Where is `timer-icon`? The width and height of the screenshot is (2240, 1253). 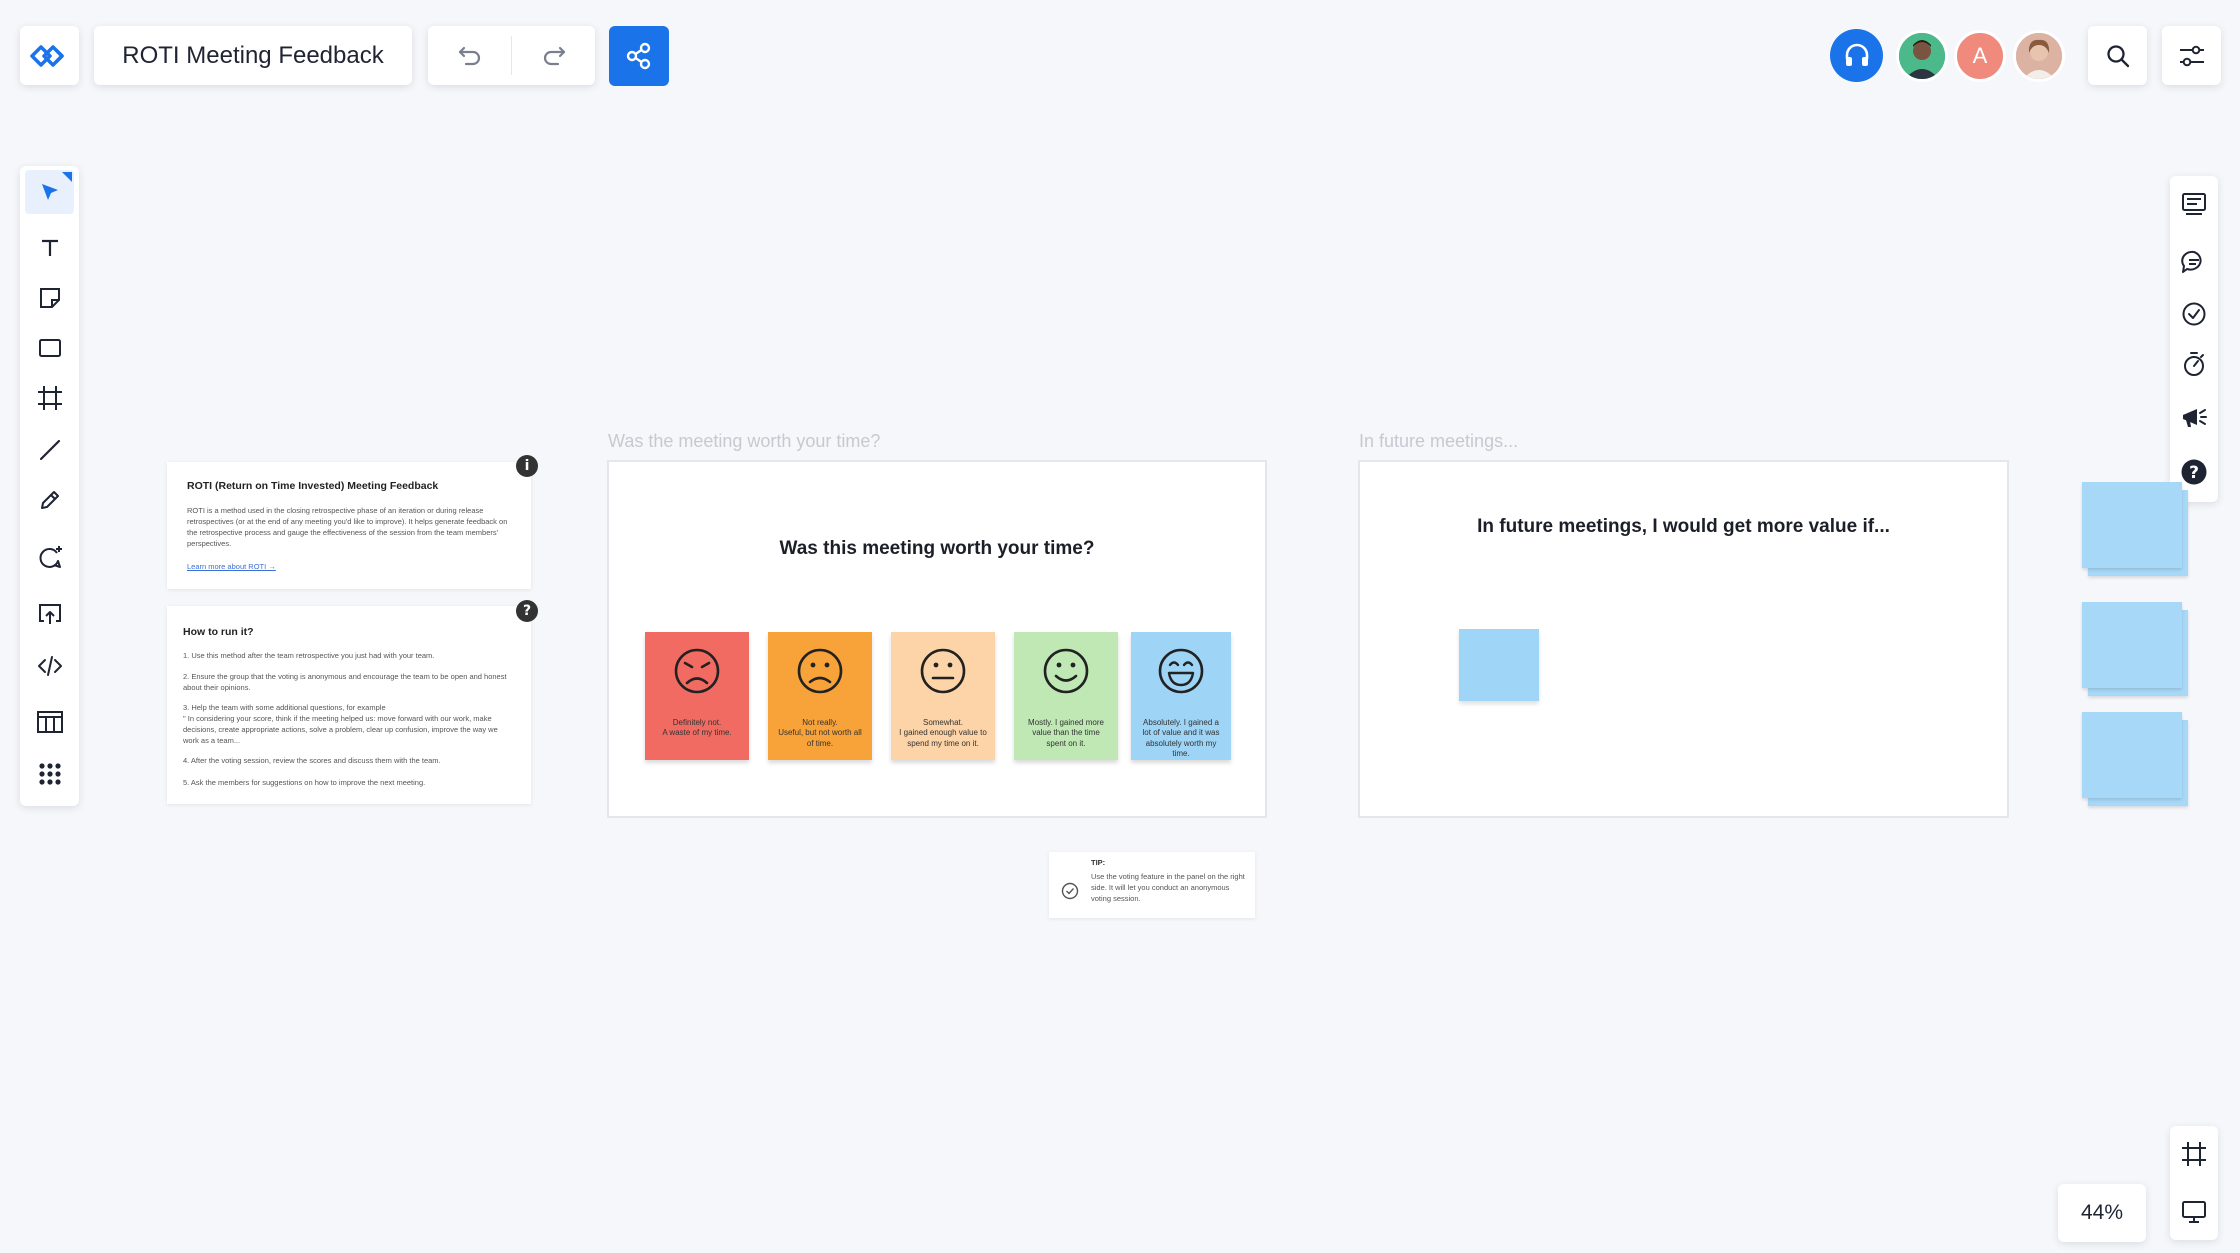 timer-icon is located at coordinates (2194, 364).